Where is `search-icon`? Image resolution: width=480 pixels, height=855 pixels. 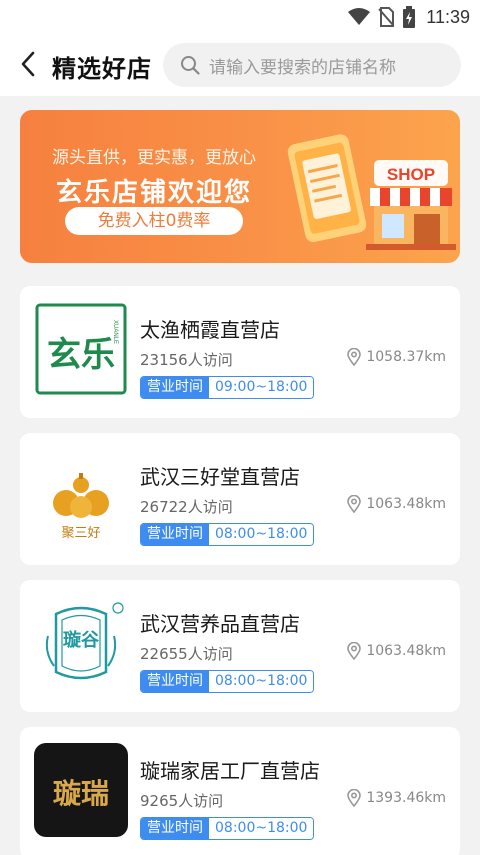 search-icon is located at coordinates (190, 65).